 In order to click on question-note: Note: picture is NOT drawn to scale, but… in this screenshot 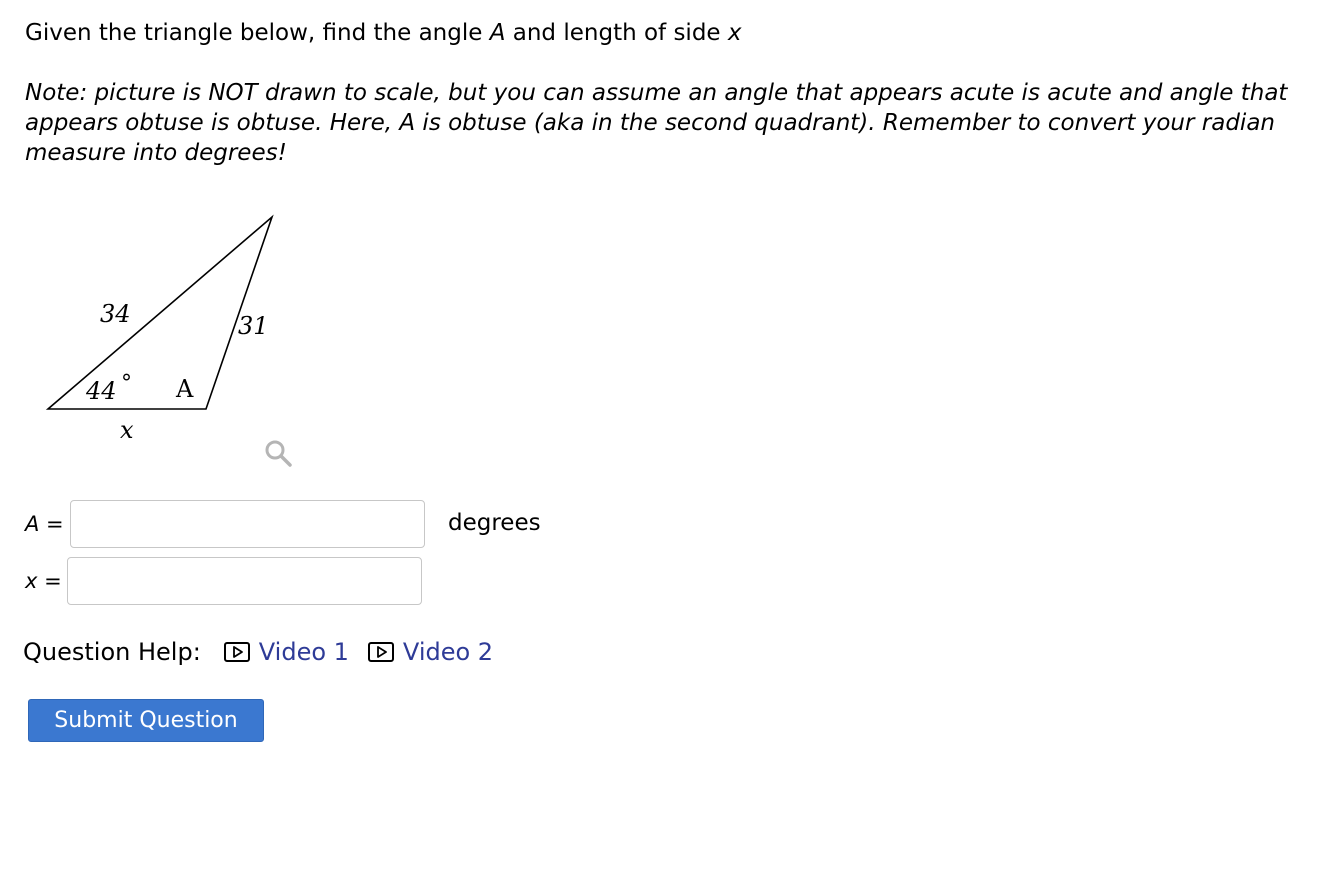, I will do `click(656, 123)`.